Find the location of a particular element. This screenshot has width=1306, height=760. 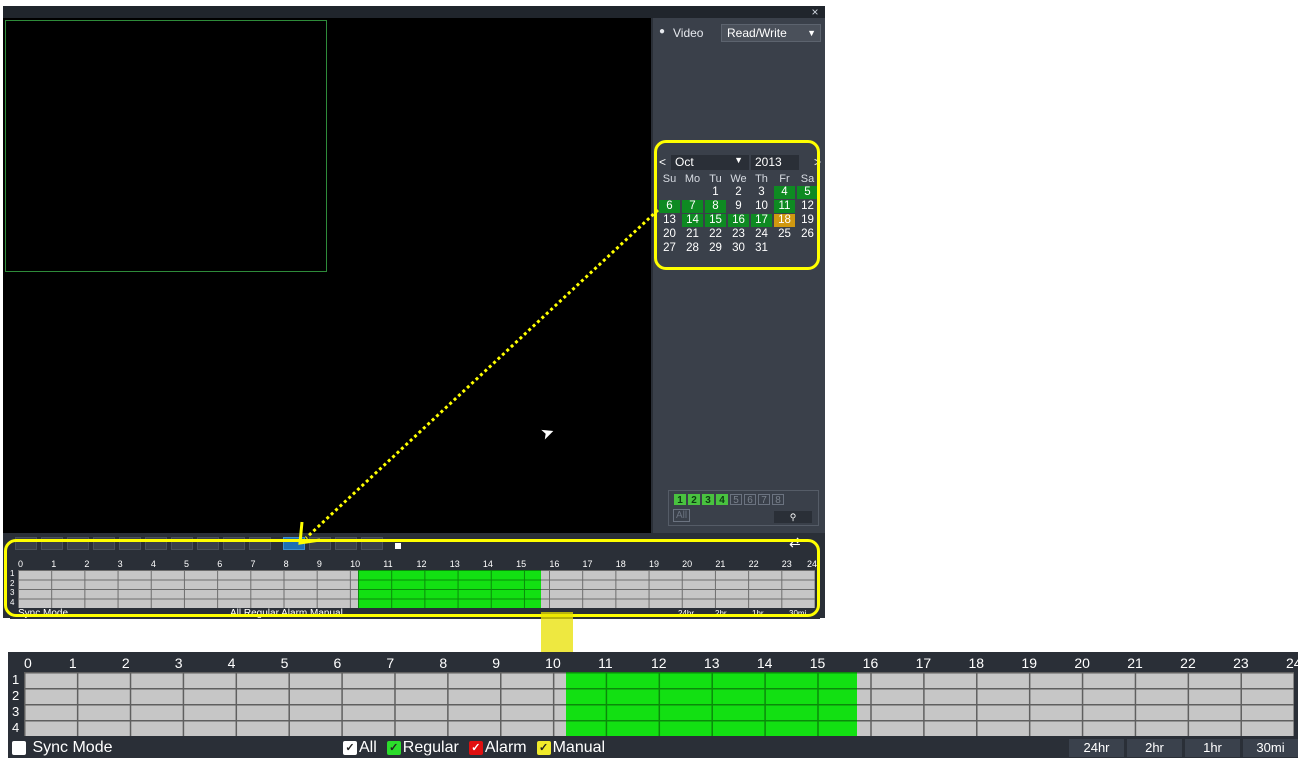

hour-label: 15 is located at coordinates (817, 663).